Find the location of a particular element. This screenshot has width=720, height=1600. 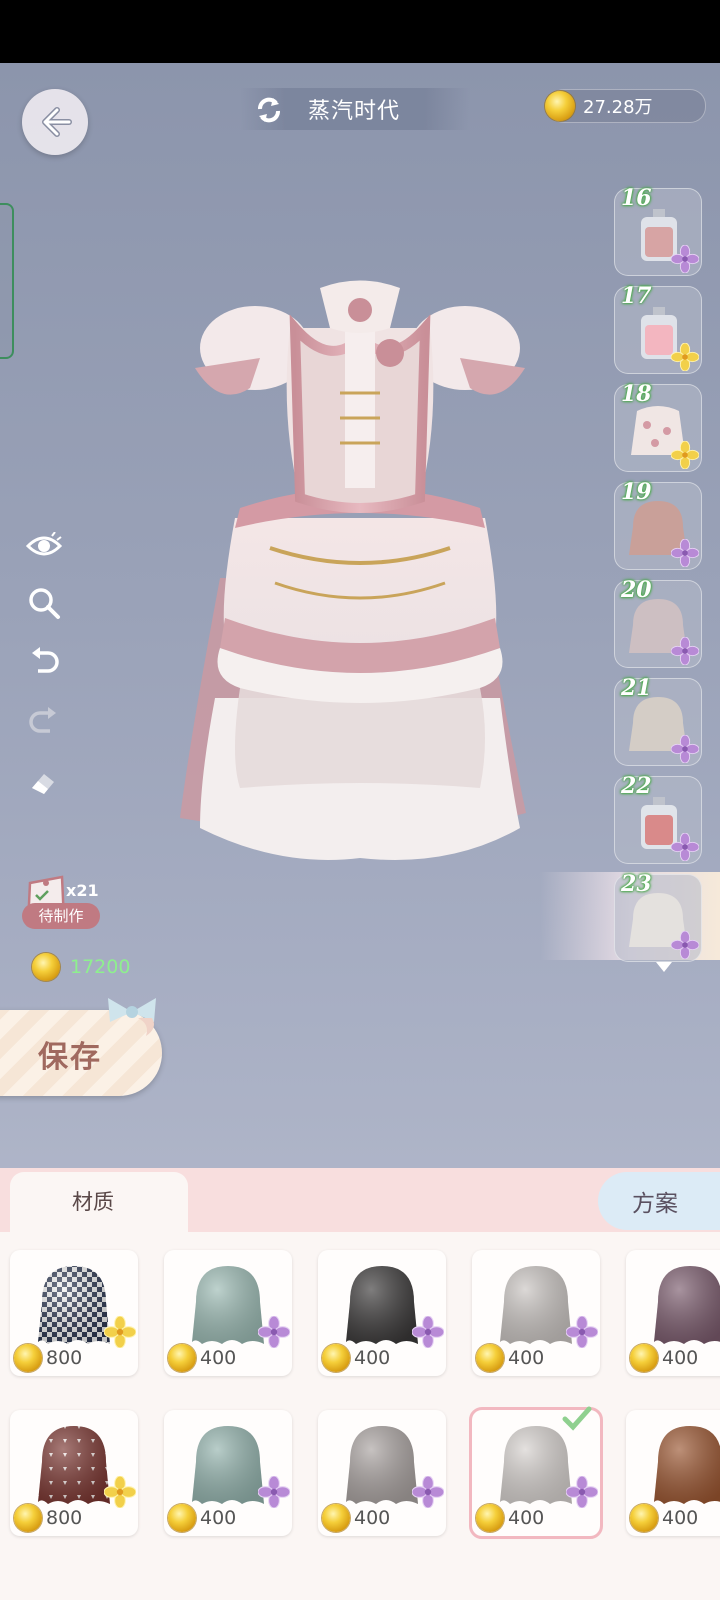

tab-plan: 方案 is located at coordinates (659, 1201).